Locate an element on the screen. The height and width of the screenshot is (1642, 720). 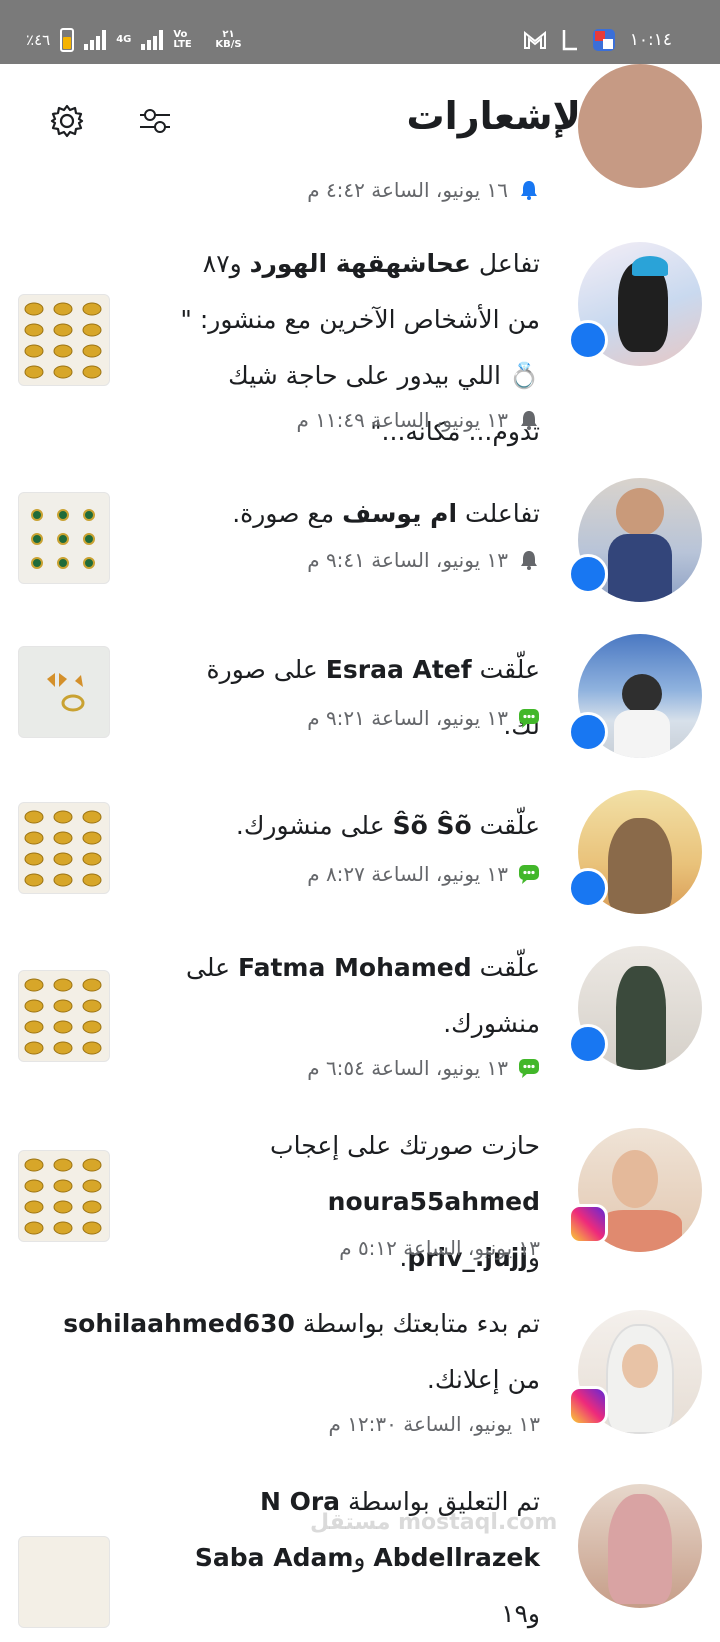
notification-meta: ١٦ يونيو، الساعة ٤:٤٢ م is located at coordinates (423, 190).